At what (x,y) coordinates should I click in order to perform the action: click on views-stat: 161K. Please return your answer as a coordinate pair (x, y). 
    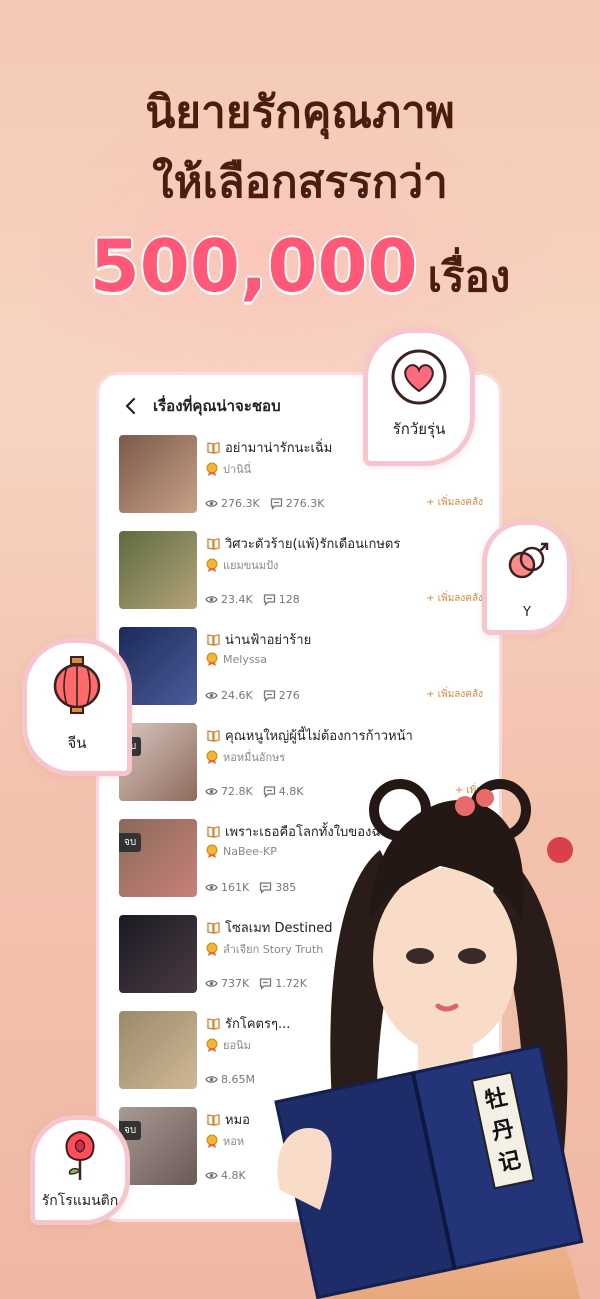
    Looking at the image, I should click on (227, 887).